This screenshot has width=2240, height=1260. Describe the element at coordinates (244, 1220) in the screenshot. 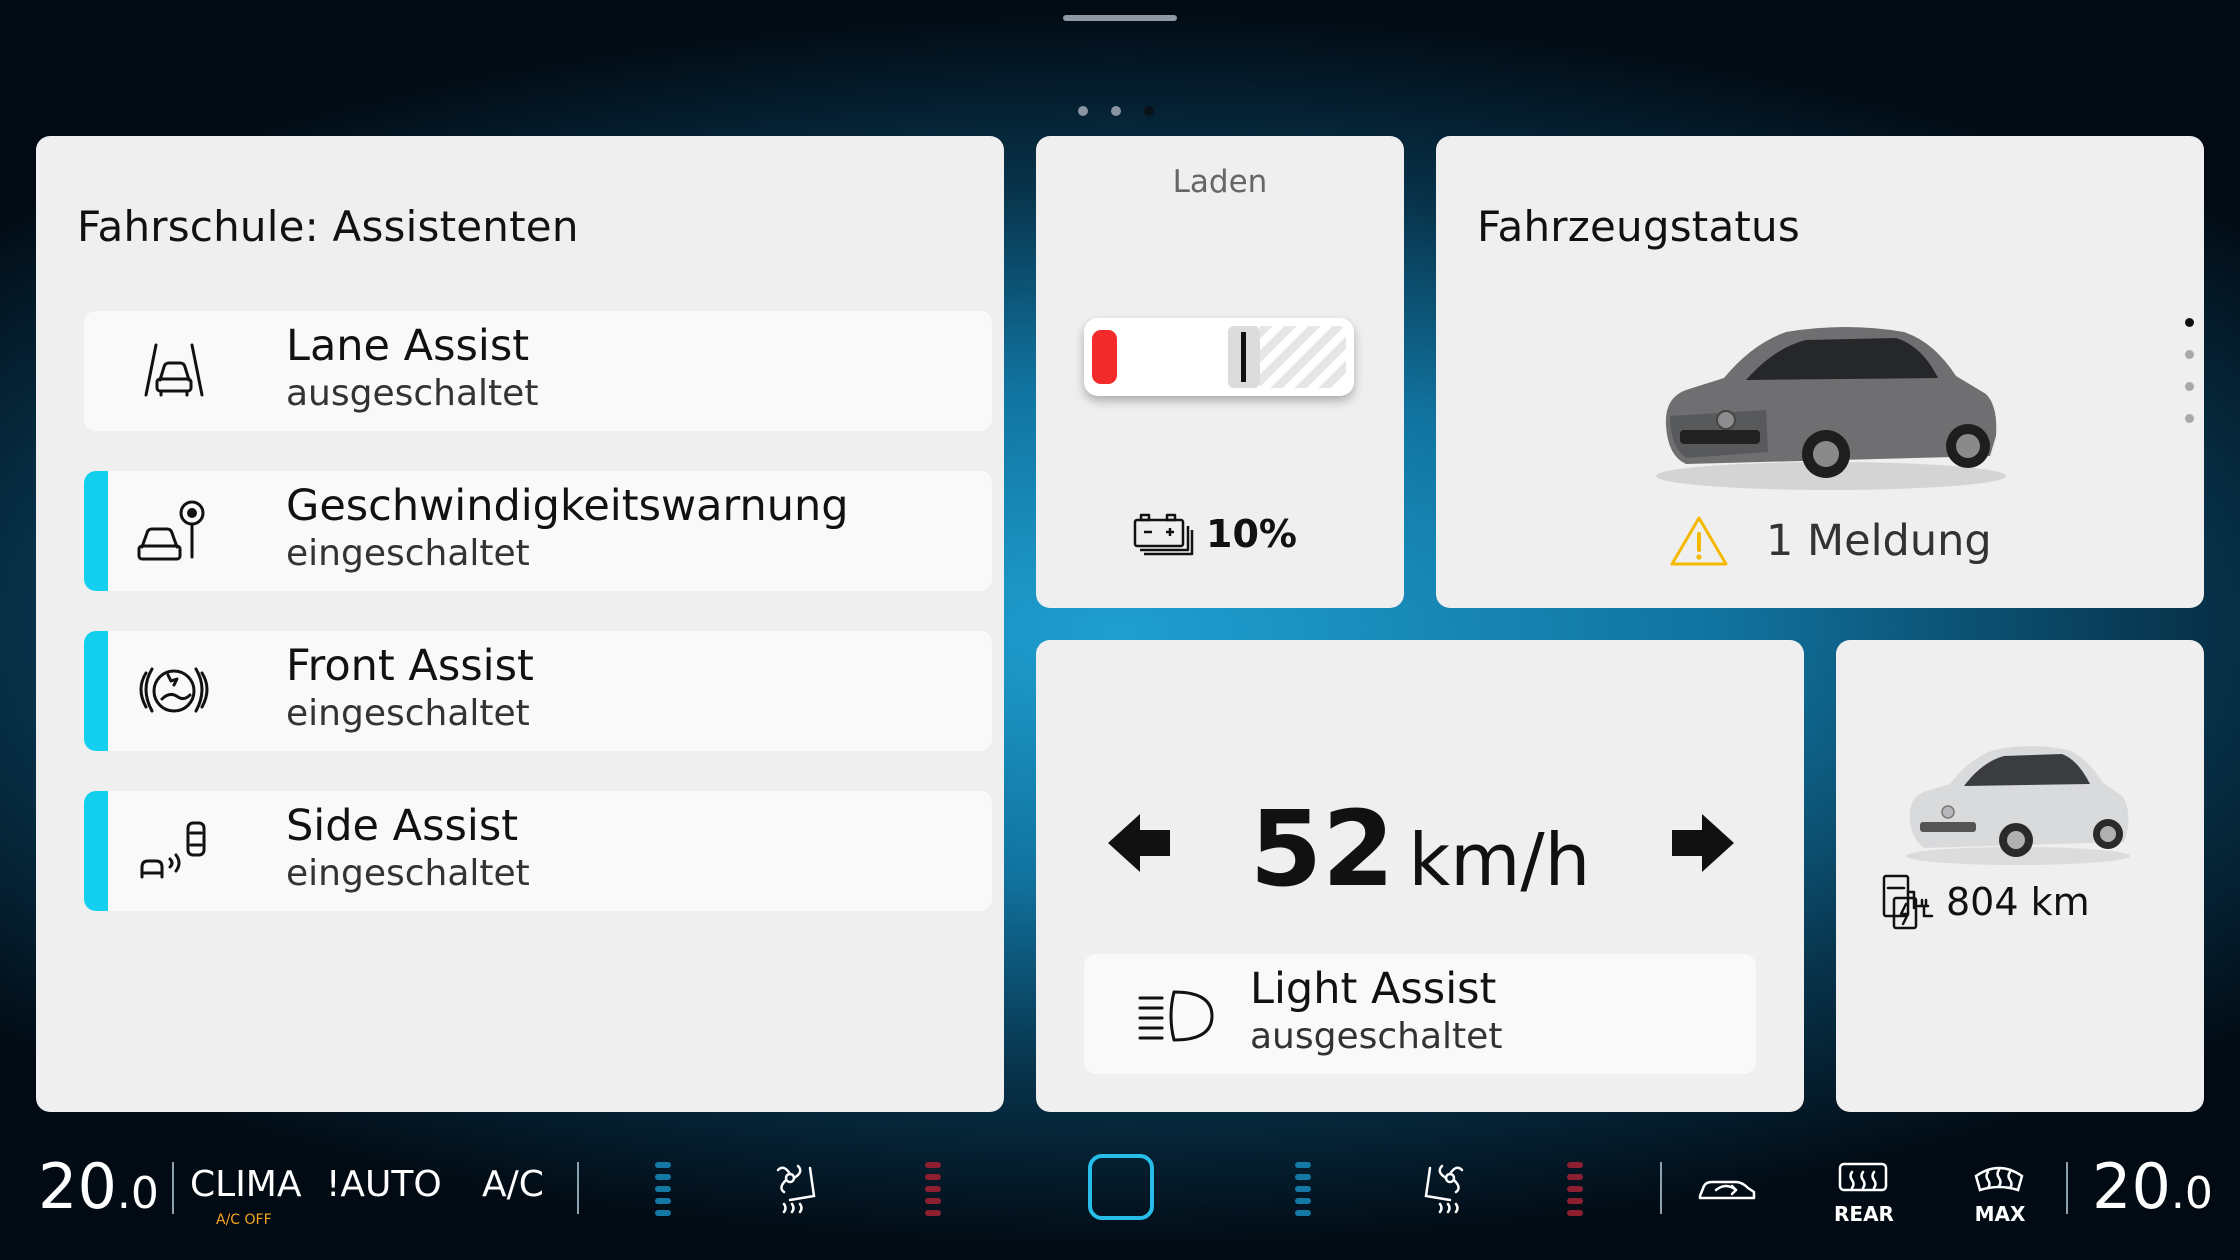

I see `ac-off-indicator: A/C OFF` at that location.